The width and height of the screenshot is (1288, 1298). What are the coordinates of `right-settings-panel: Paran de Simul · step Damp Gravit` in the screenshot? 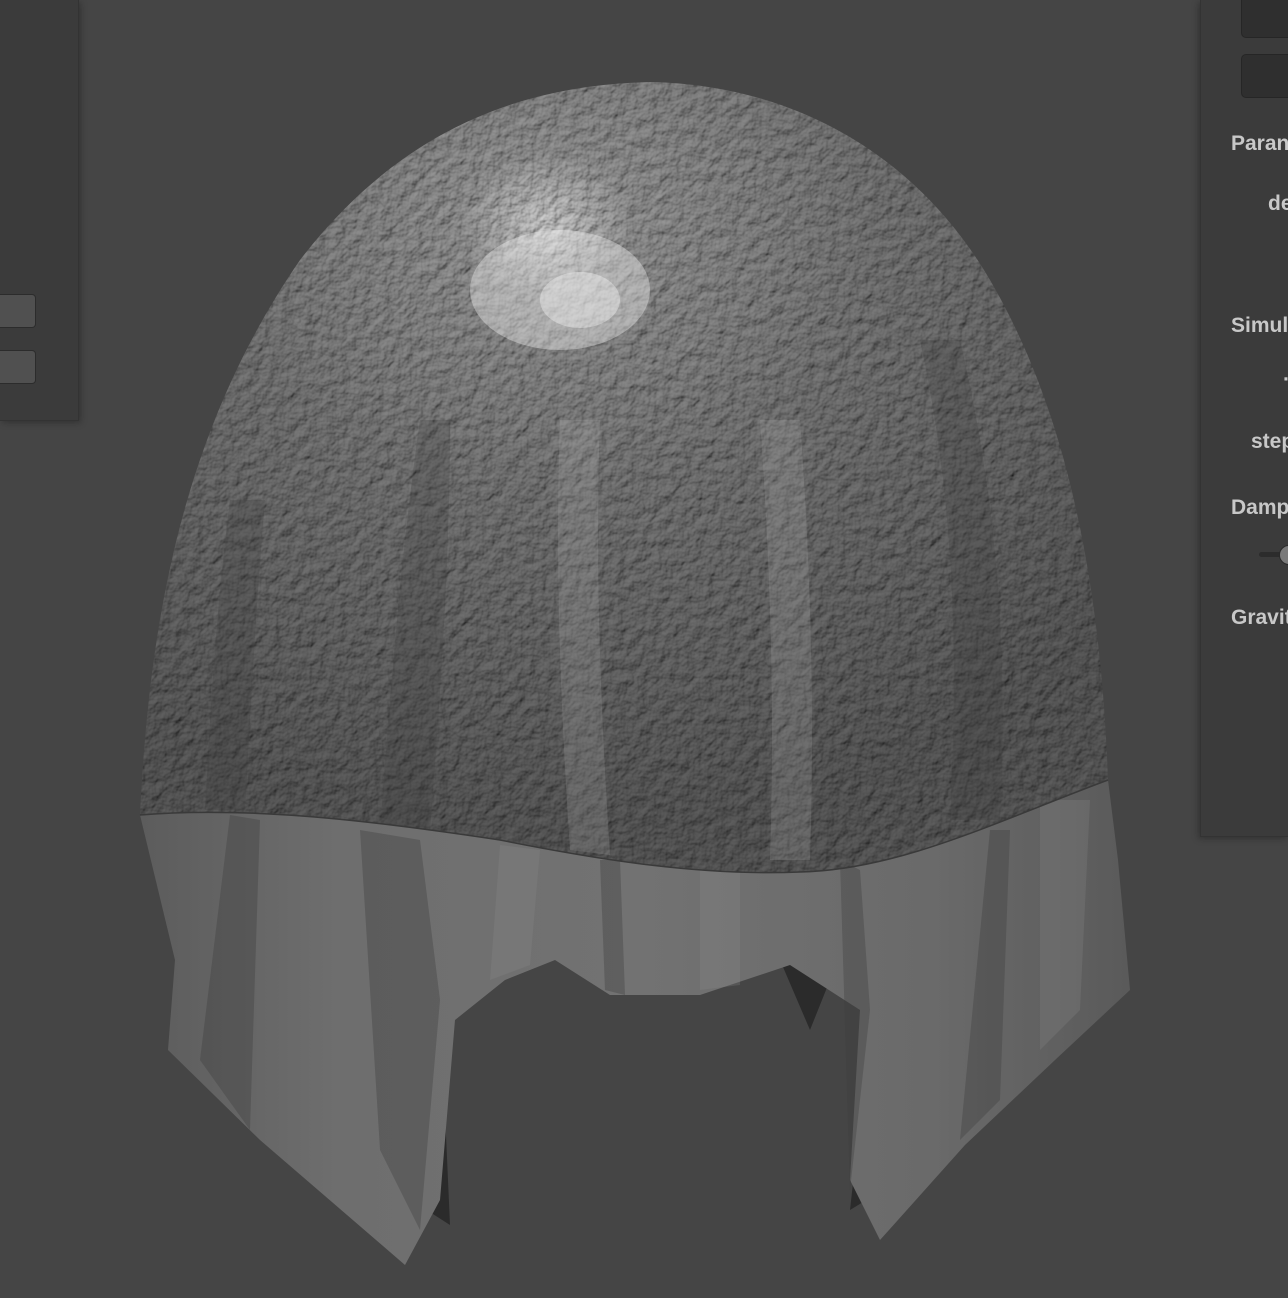 It's located at (1244, 418).